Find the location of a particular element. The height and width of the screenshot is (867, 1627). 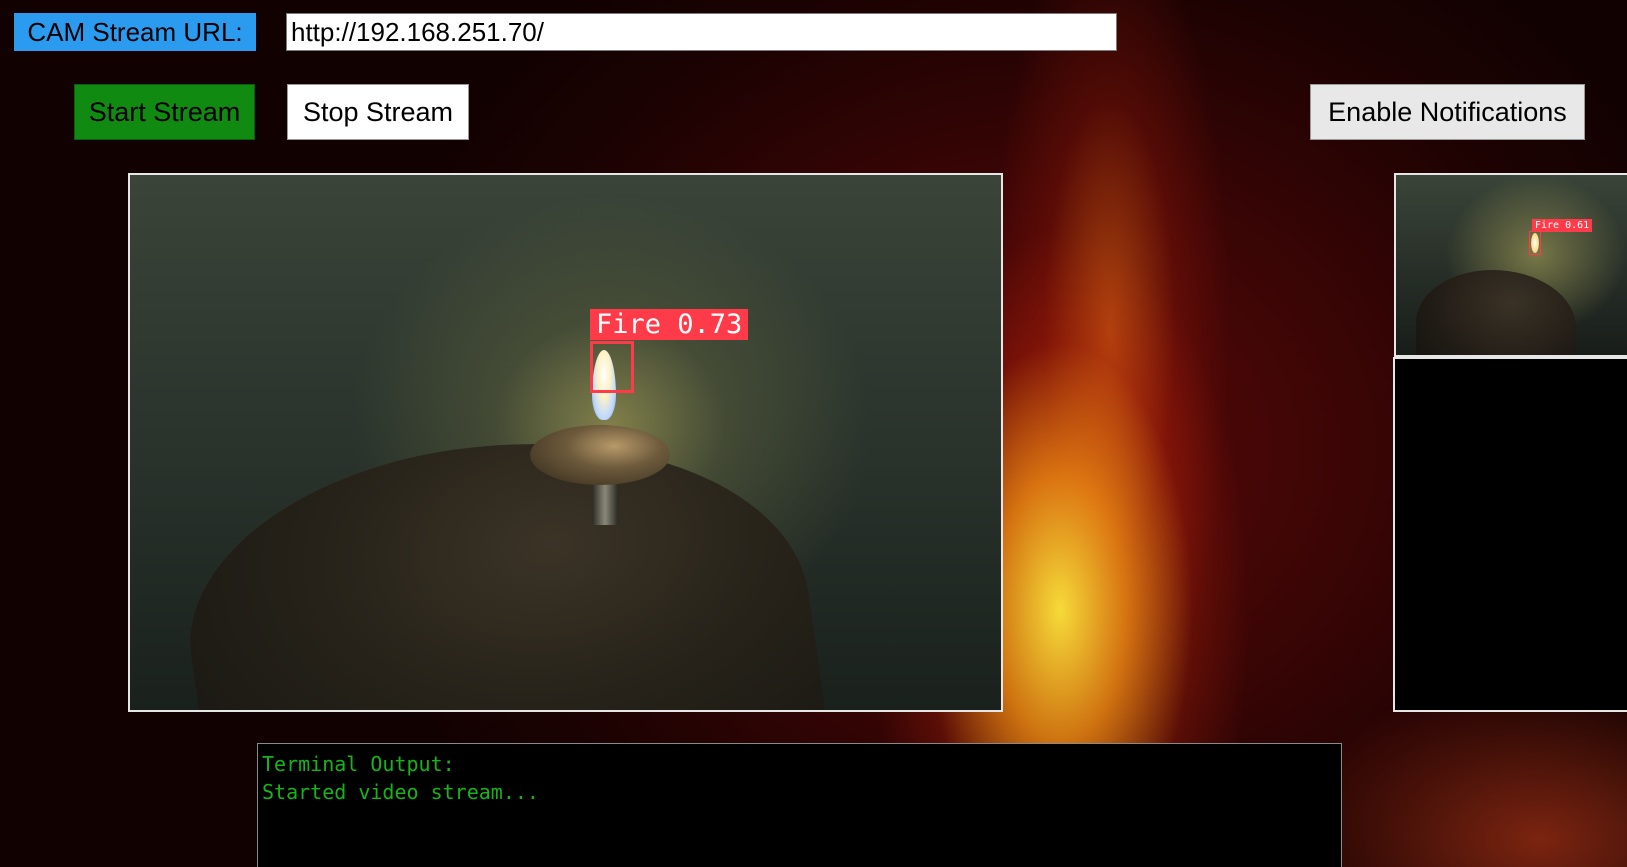

fire-detection-box is located at coordinates (612, 367).